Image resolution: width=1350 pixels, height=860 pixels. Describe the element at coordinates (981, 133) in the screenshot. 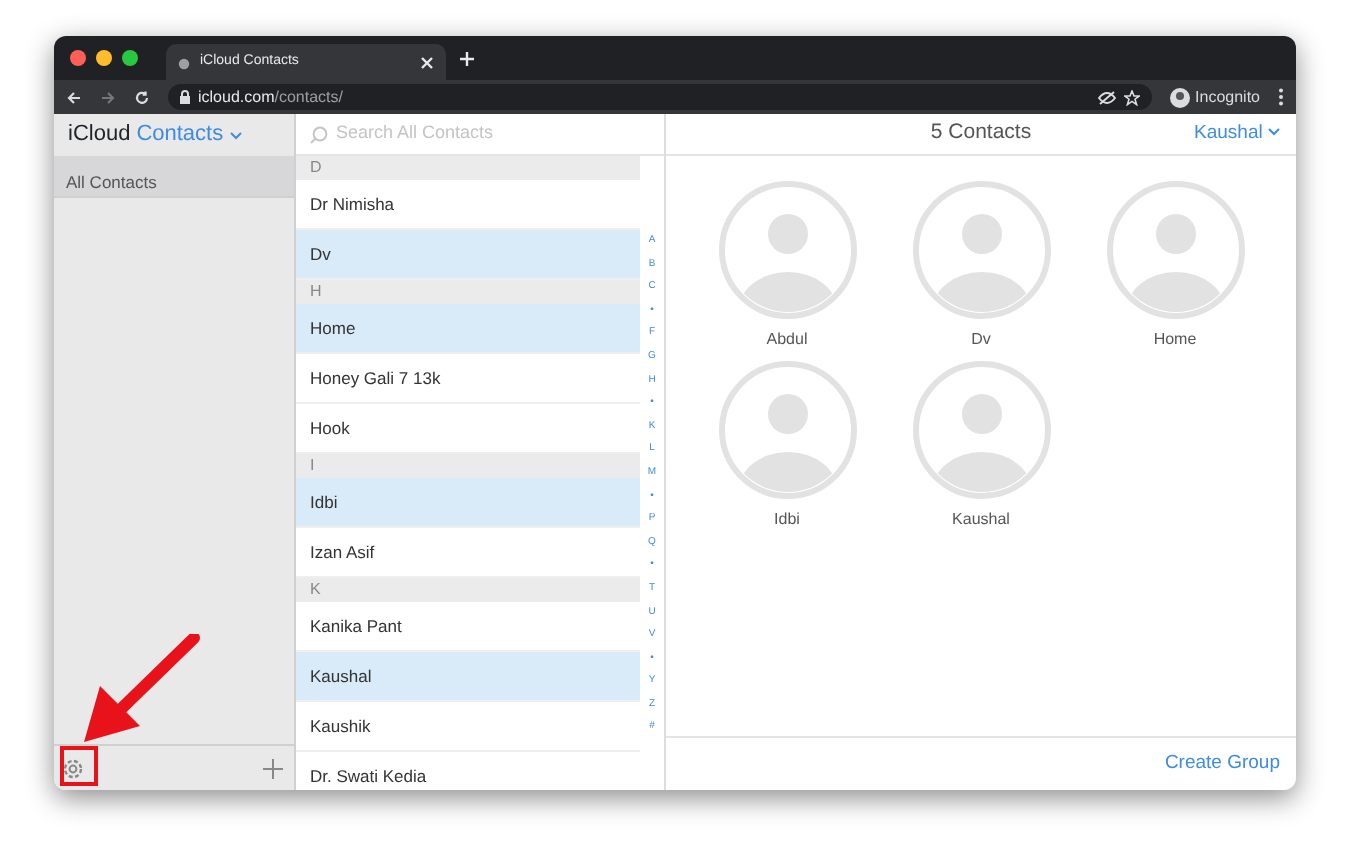

I see `contact-count-title: 5 Contacts` at that location.